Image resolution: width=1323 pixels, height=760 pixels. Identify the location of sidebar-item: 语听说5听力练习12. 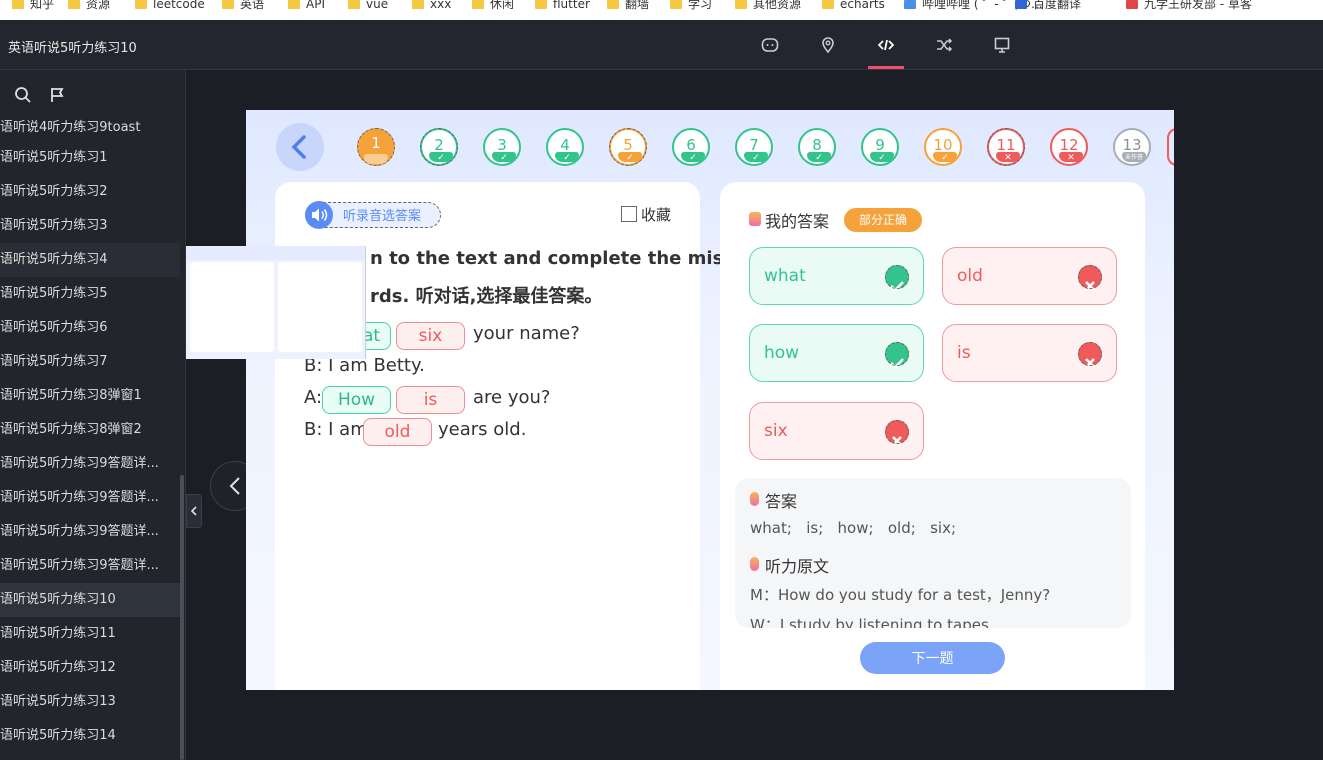
(90, 668).